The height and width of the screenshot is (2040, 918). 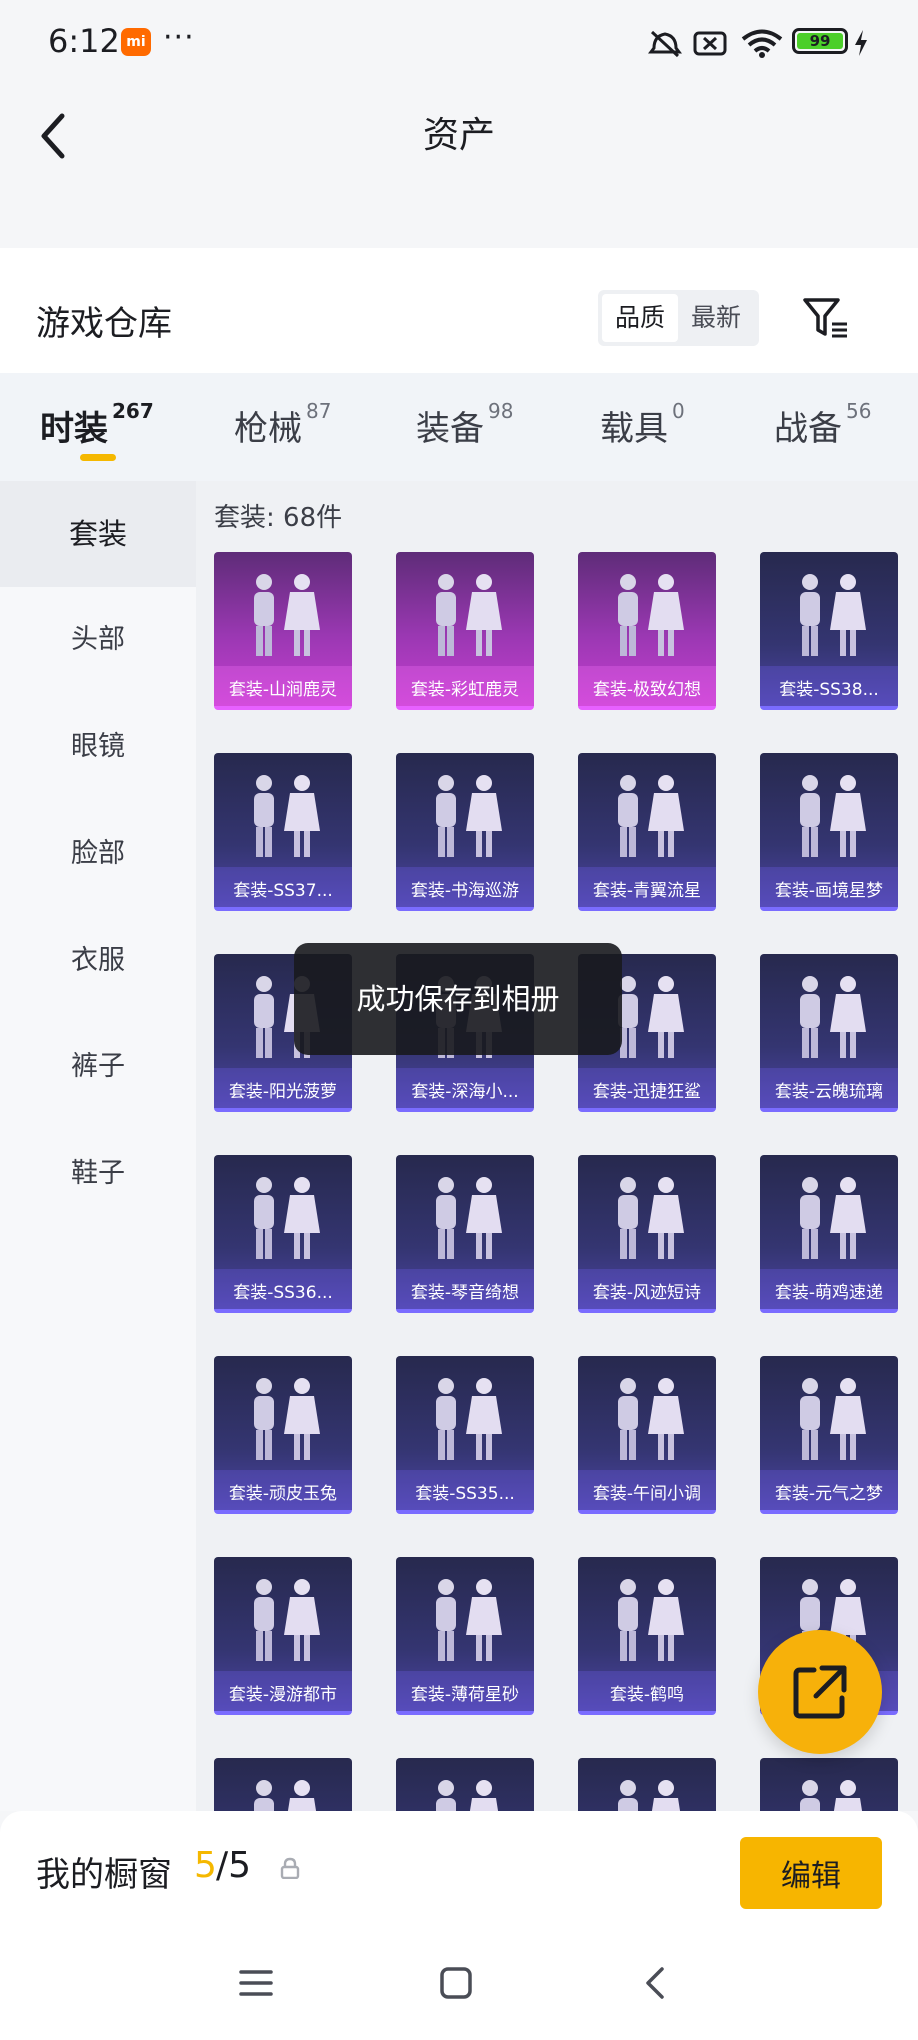 What do you see at coordinates (829, 1234) in the screenshot?
I see `outfit-card: 套装-萌鸡速递` at bounding box center [829, 1234].